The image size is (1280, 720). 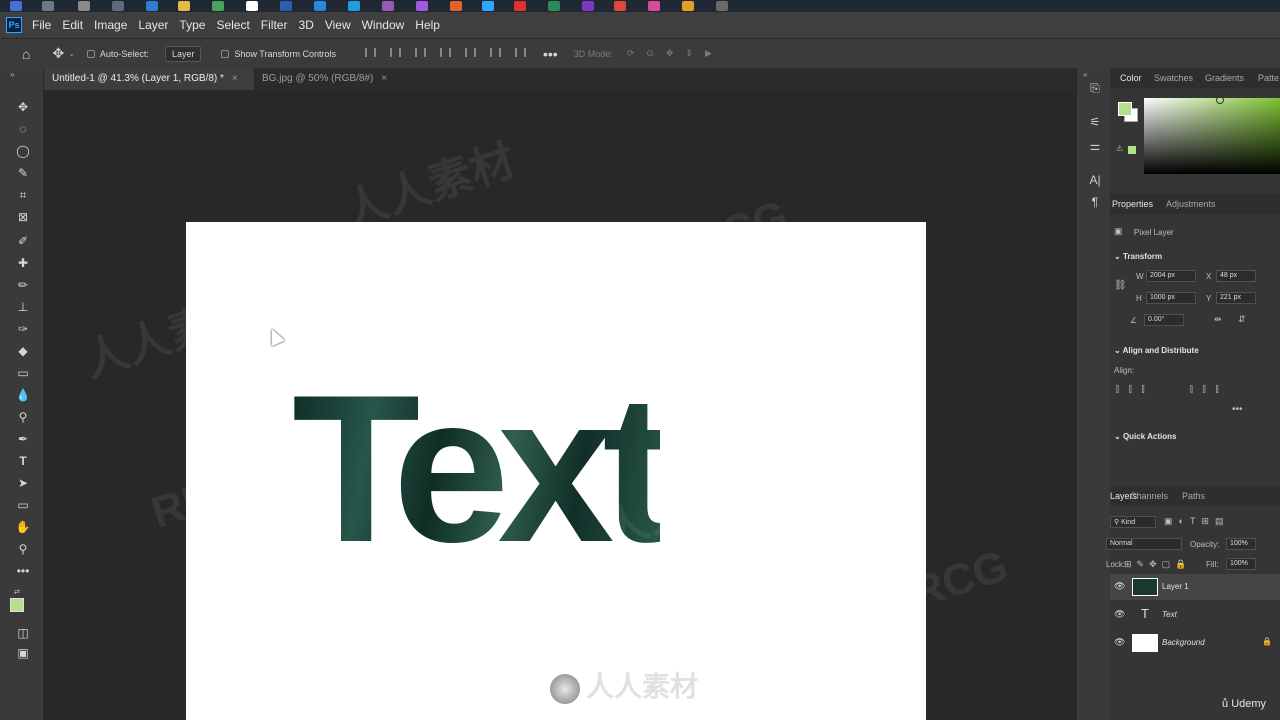 What do you see at coordinates (388, 6) in the screenshot?
I see `premiere-icon` at bounding box center [388, 6].